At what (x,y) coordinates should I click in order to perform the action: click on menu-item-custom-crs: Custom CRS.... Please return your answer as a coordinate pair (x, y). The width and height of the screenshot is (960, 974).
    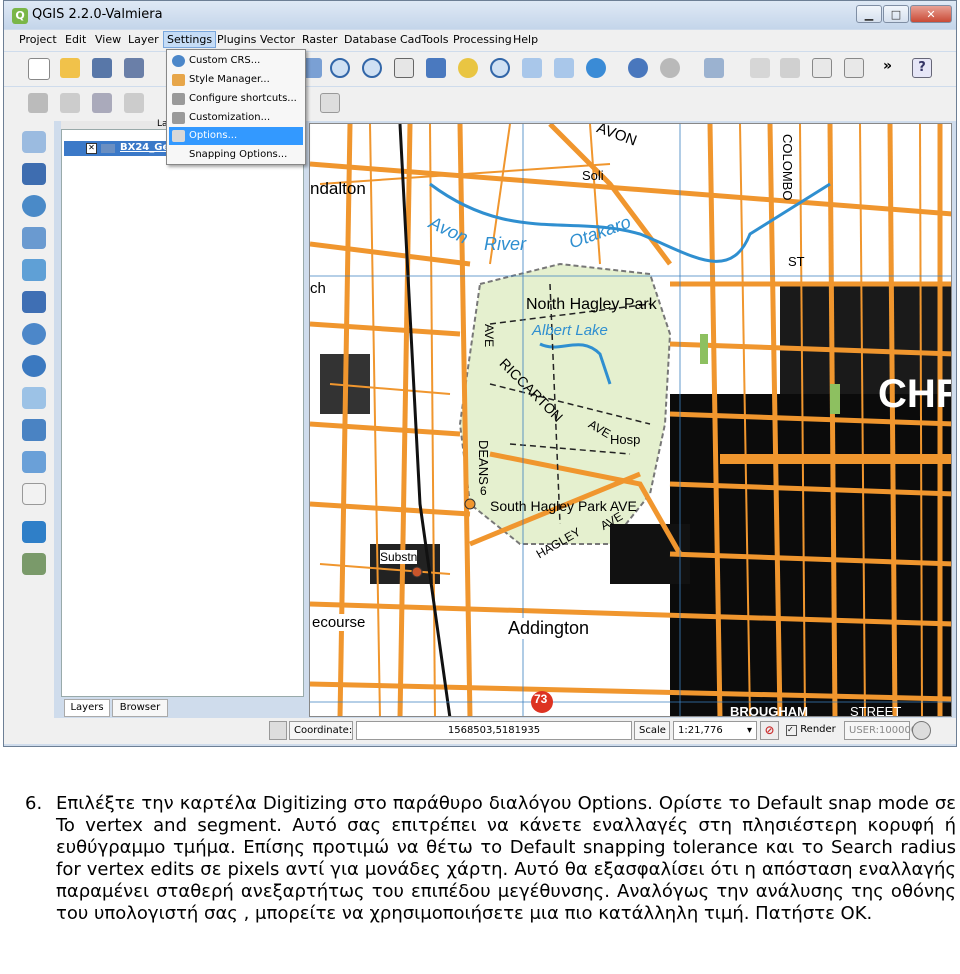
    Looking at the image, I should click on (236, 61).